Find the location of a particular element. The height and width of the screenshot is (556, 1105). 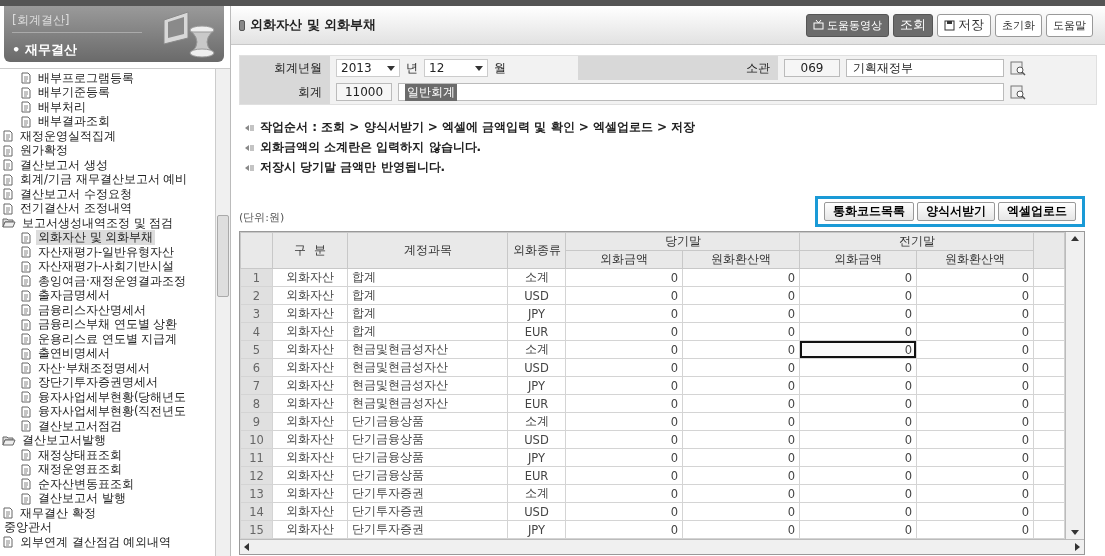

tree-item: 결산보고서 수정요청 is located at coordinates (76, 194).